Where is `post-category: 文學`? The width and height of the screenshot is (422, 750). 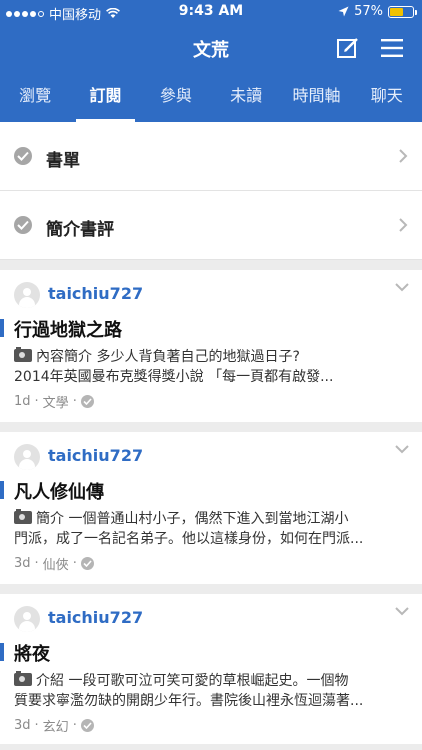 post-category: 文學 is located at coordinates (55, 403).